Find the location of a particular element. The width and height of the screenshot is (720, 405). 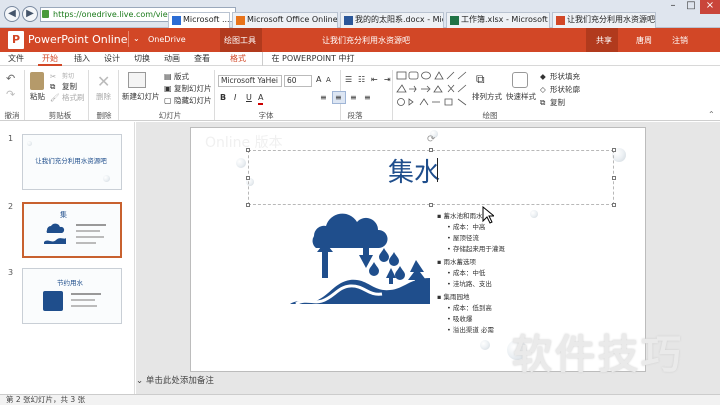

close-icon: × is located at coordinates (710, 7).